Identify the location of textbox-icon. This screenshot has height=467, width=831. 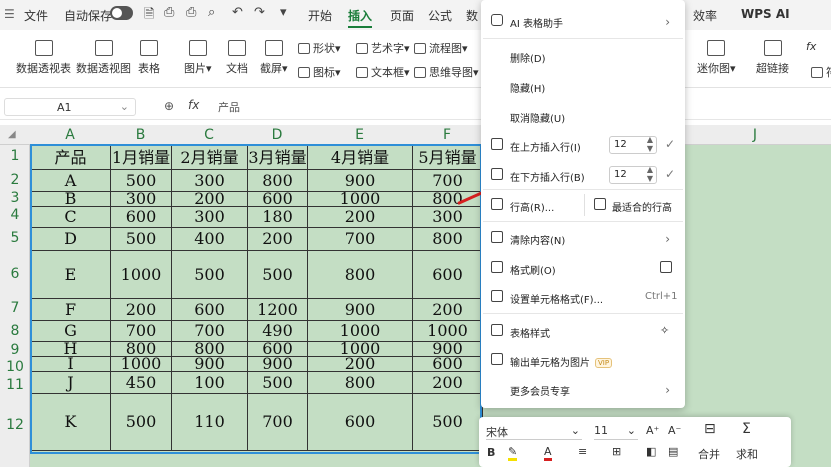
(362, 72).